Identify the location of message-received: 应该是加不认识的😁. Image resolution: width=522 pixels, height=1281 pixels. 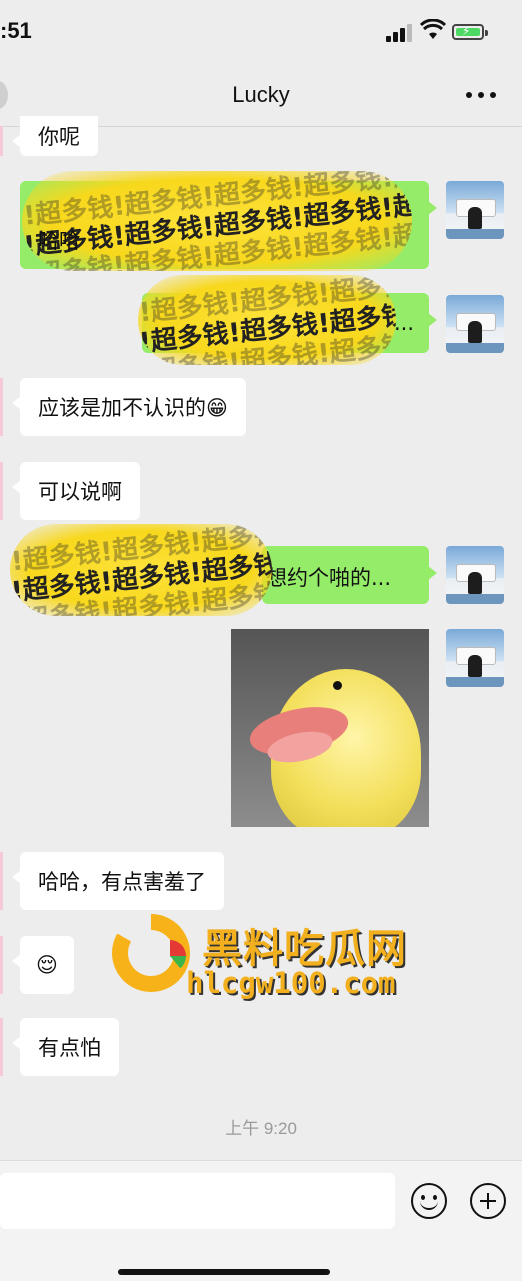
(129, 407).